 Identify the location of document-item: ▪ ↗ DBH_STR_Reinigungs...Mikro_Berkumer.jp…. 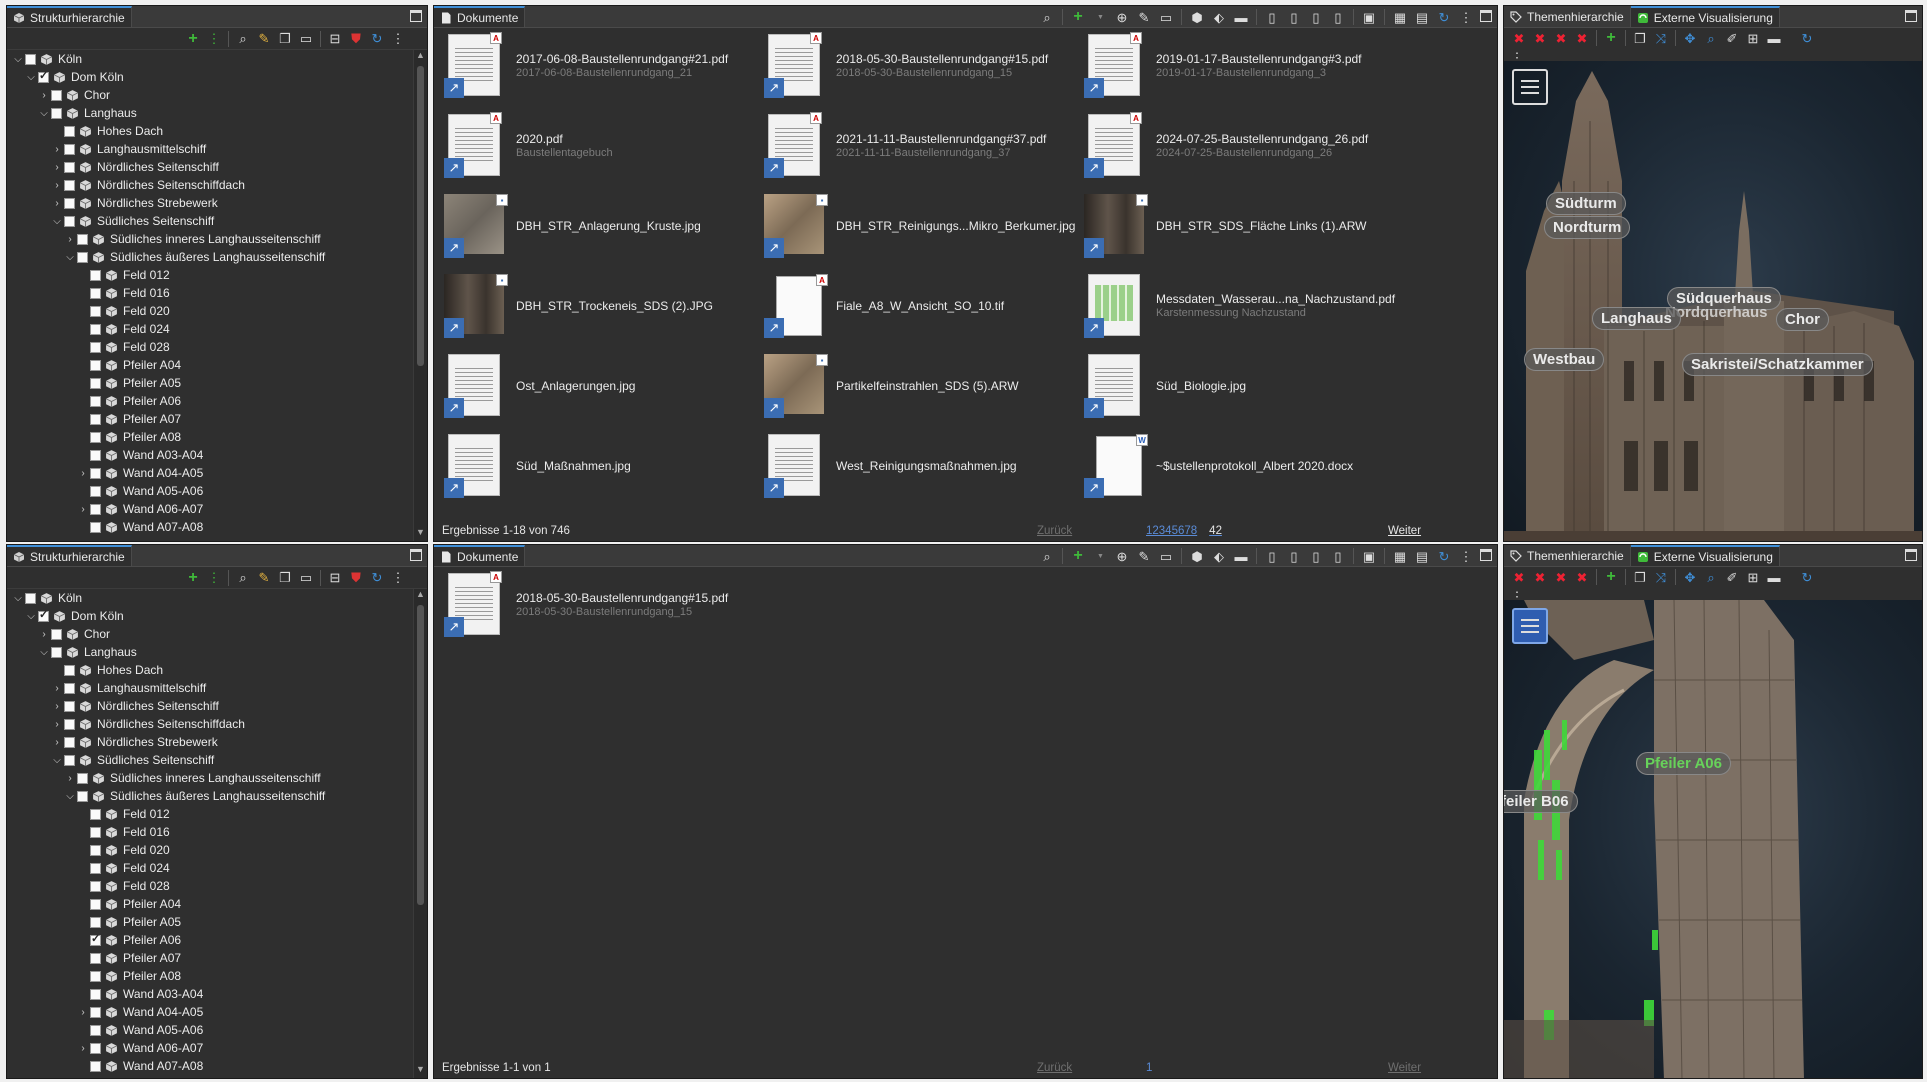
(929, 226).